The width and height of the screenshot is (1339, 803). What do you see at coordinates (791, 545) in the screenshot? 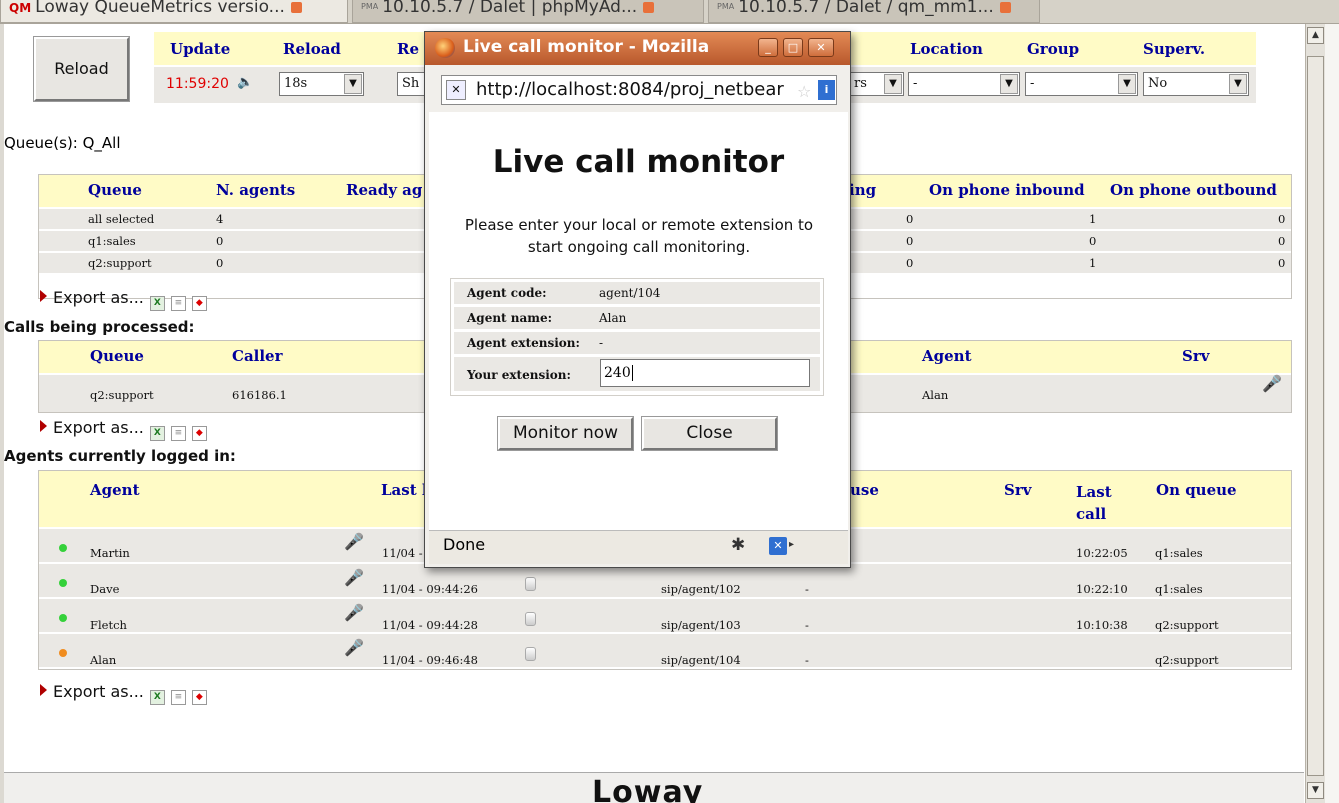
I see `addon-arrow-icon: ▸` at bounding box center [791, 545].